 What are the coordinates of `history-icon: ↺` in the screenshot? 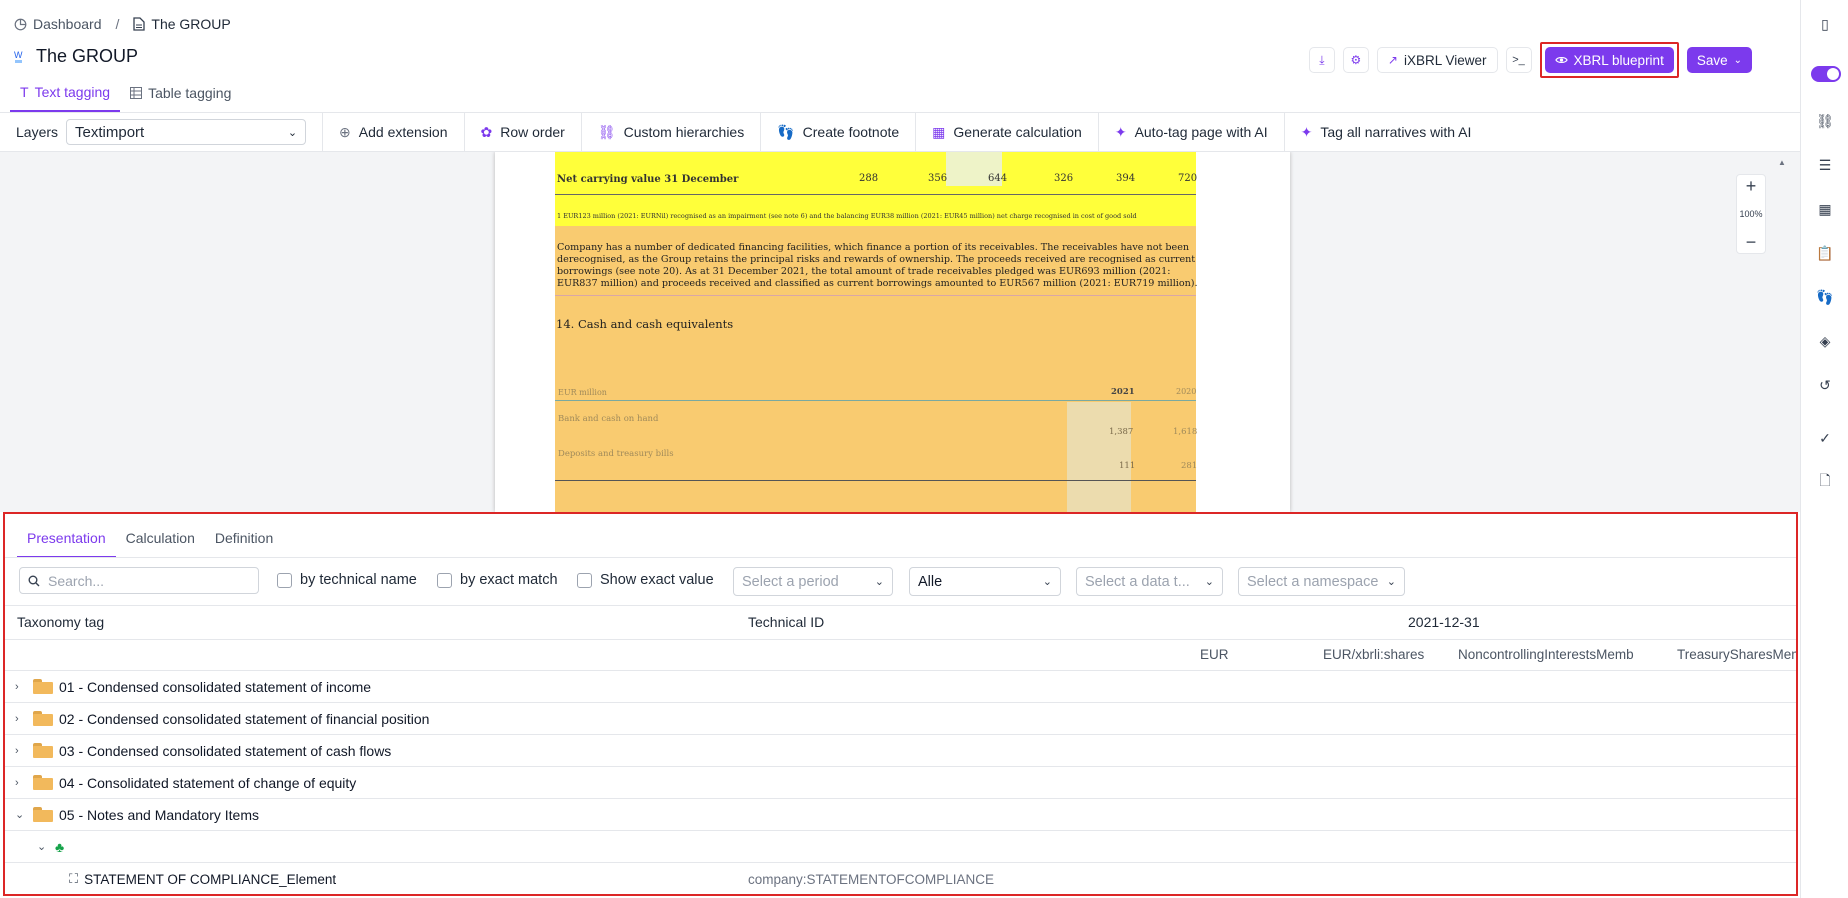 It's located at (1825, 385).